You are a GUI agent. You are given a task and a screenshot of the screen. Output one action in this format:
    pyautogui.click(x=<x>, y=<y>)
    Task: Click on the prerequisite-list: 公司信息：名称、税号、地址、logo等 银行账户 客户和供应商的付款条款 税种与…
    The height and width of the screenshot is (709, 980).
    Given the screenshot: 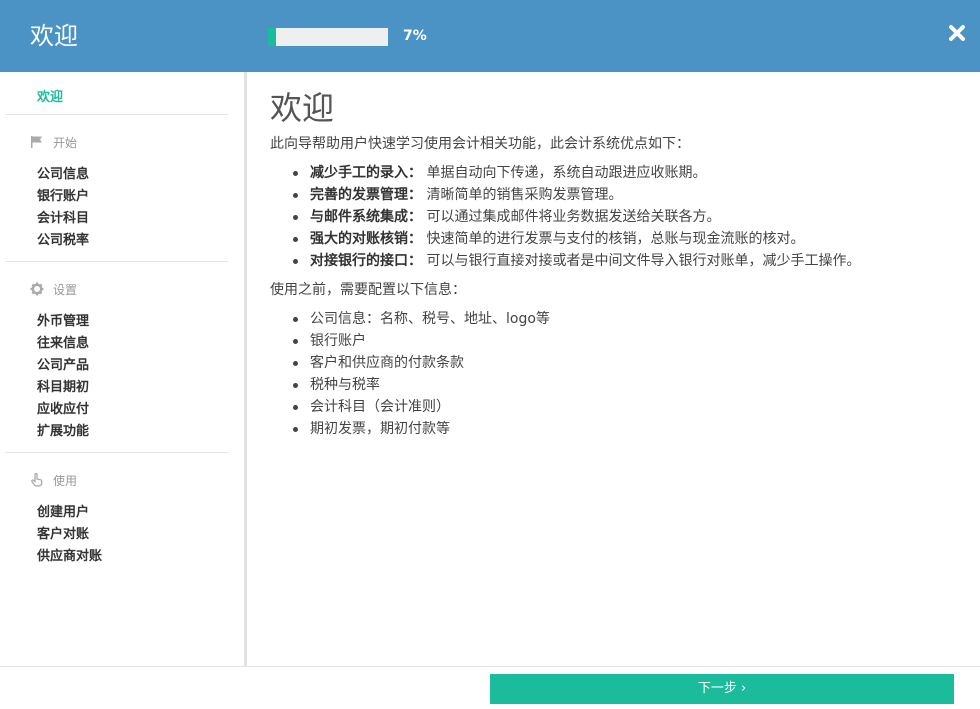 What is the action you would take?
    pyautogui.click(x=620, y=374)
    